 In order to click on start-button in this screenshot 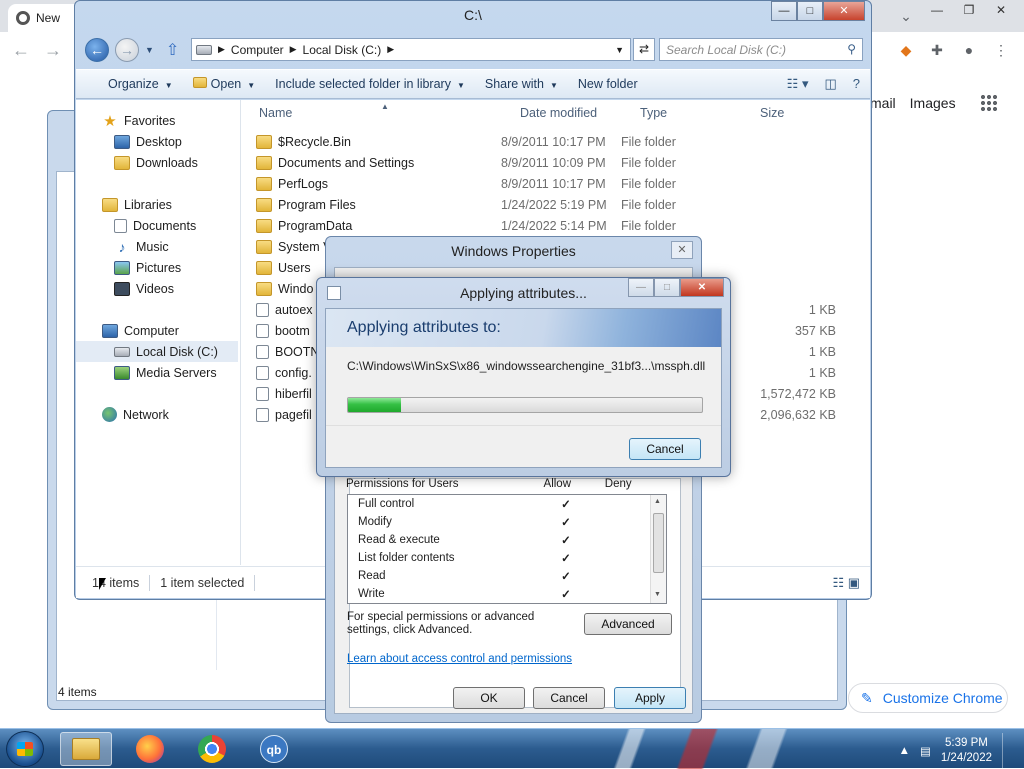, I will do `click(25, 749)`.